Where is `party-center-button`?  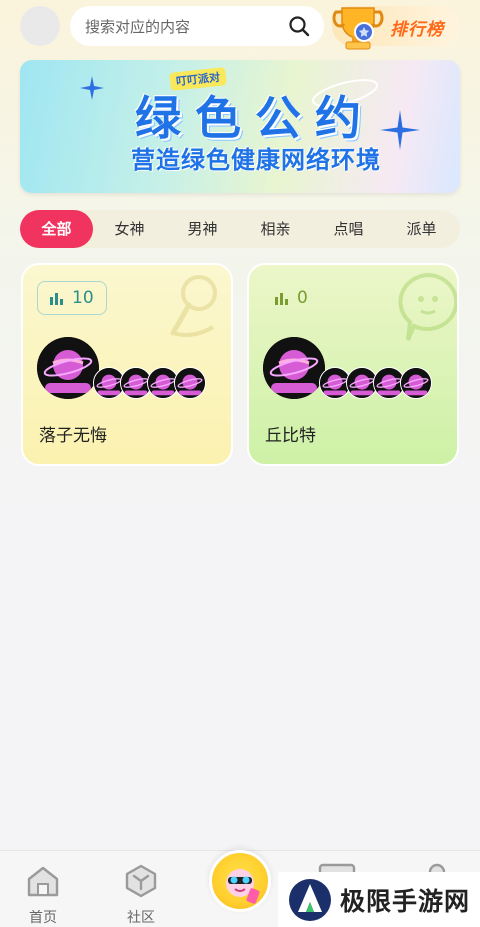 party-center-button is located at coordinates (240, 881).